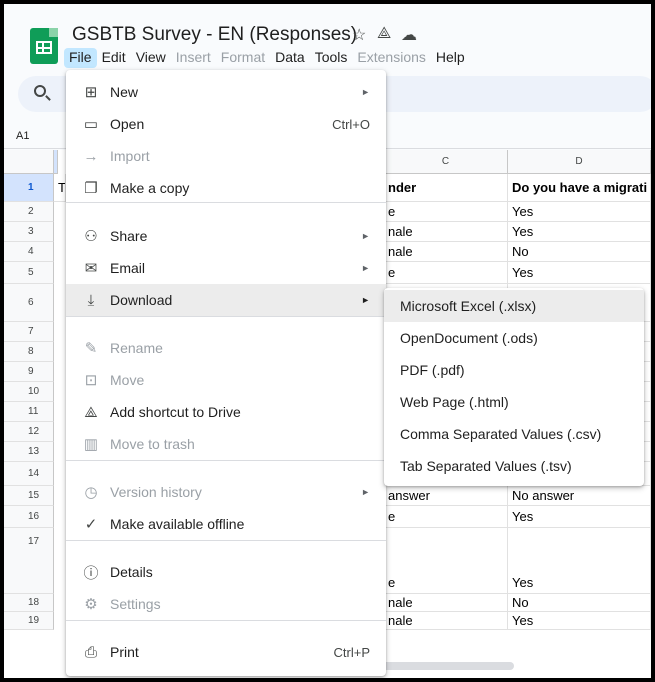  What do you see at coordinates (29, 517) in the screenshot?
I see `row-header: 16` at bounding box center [29, 517].